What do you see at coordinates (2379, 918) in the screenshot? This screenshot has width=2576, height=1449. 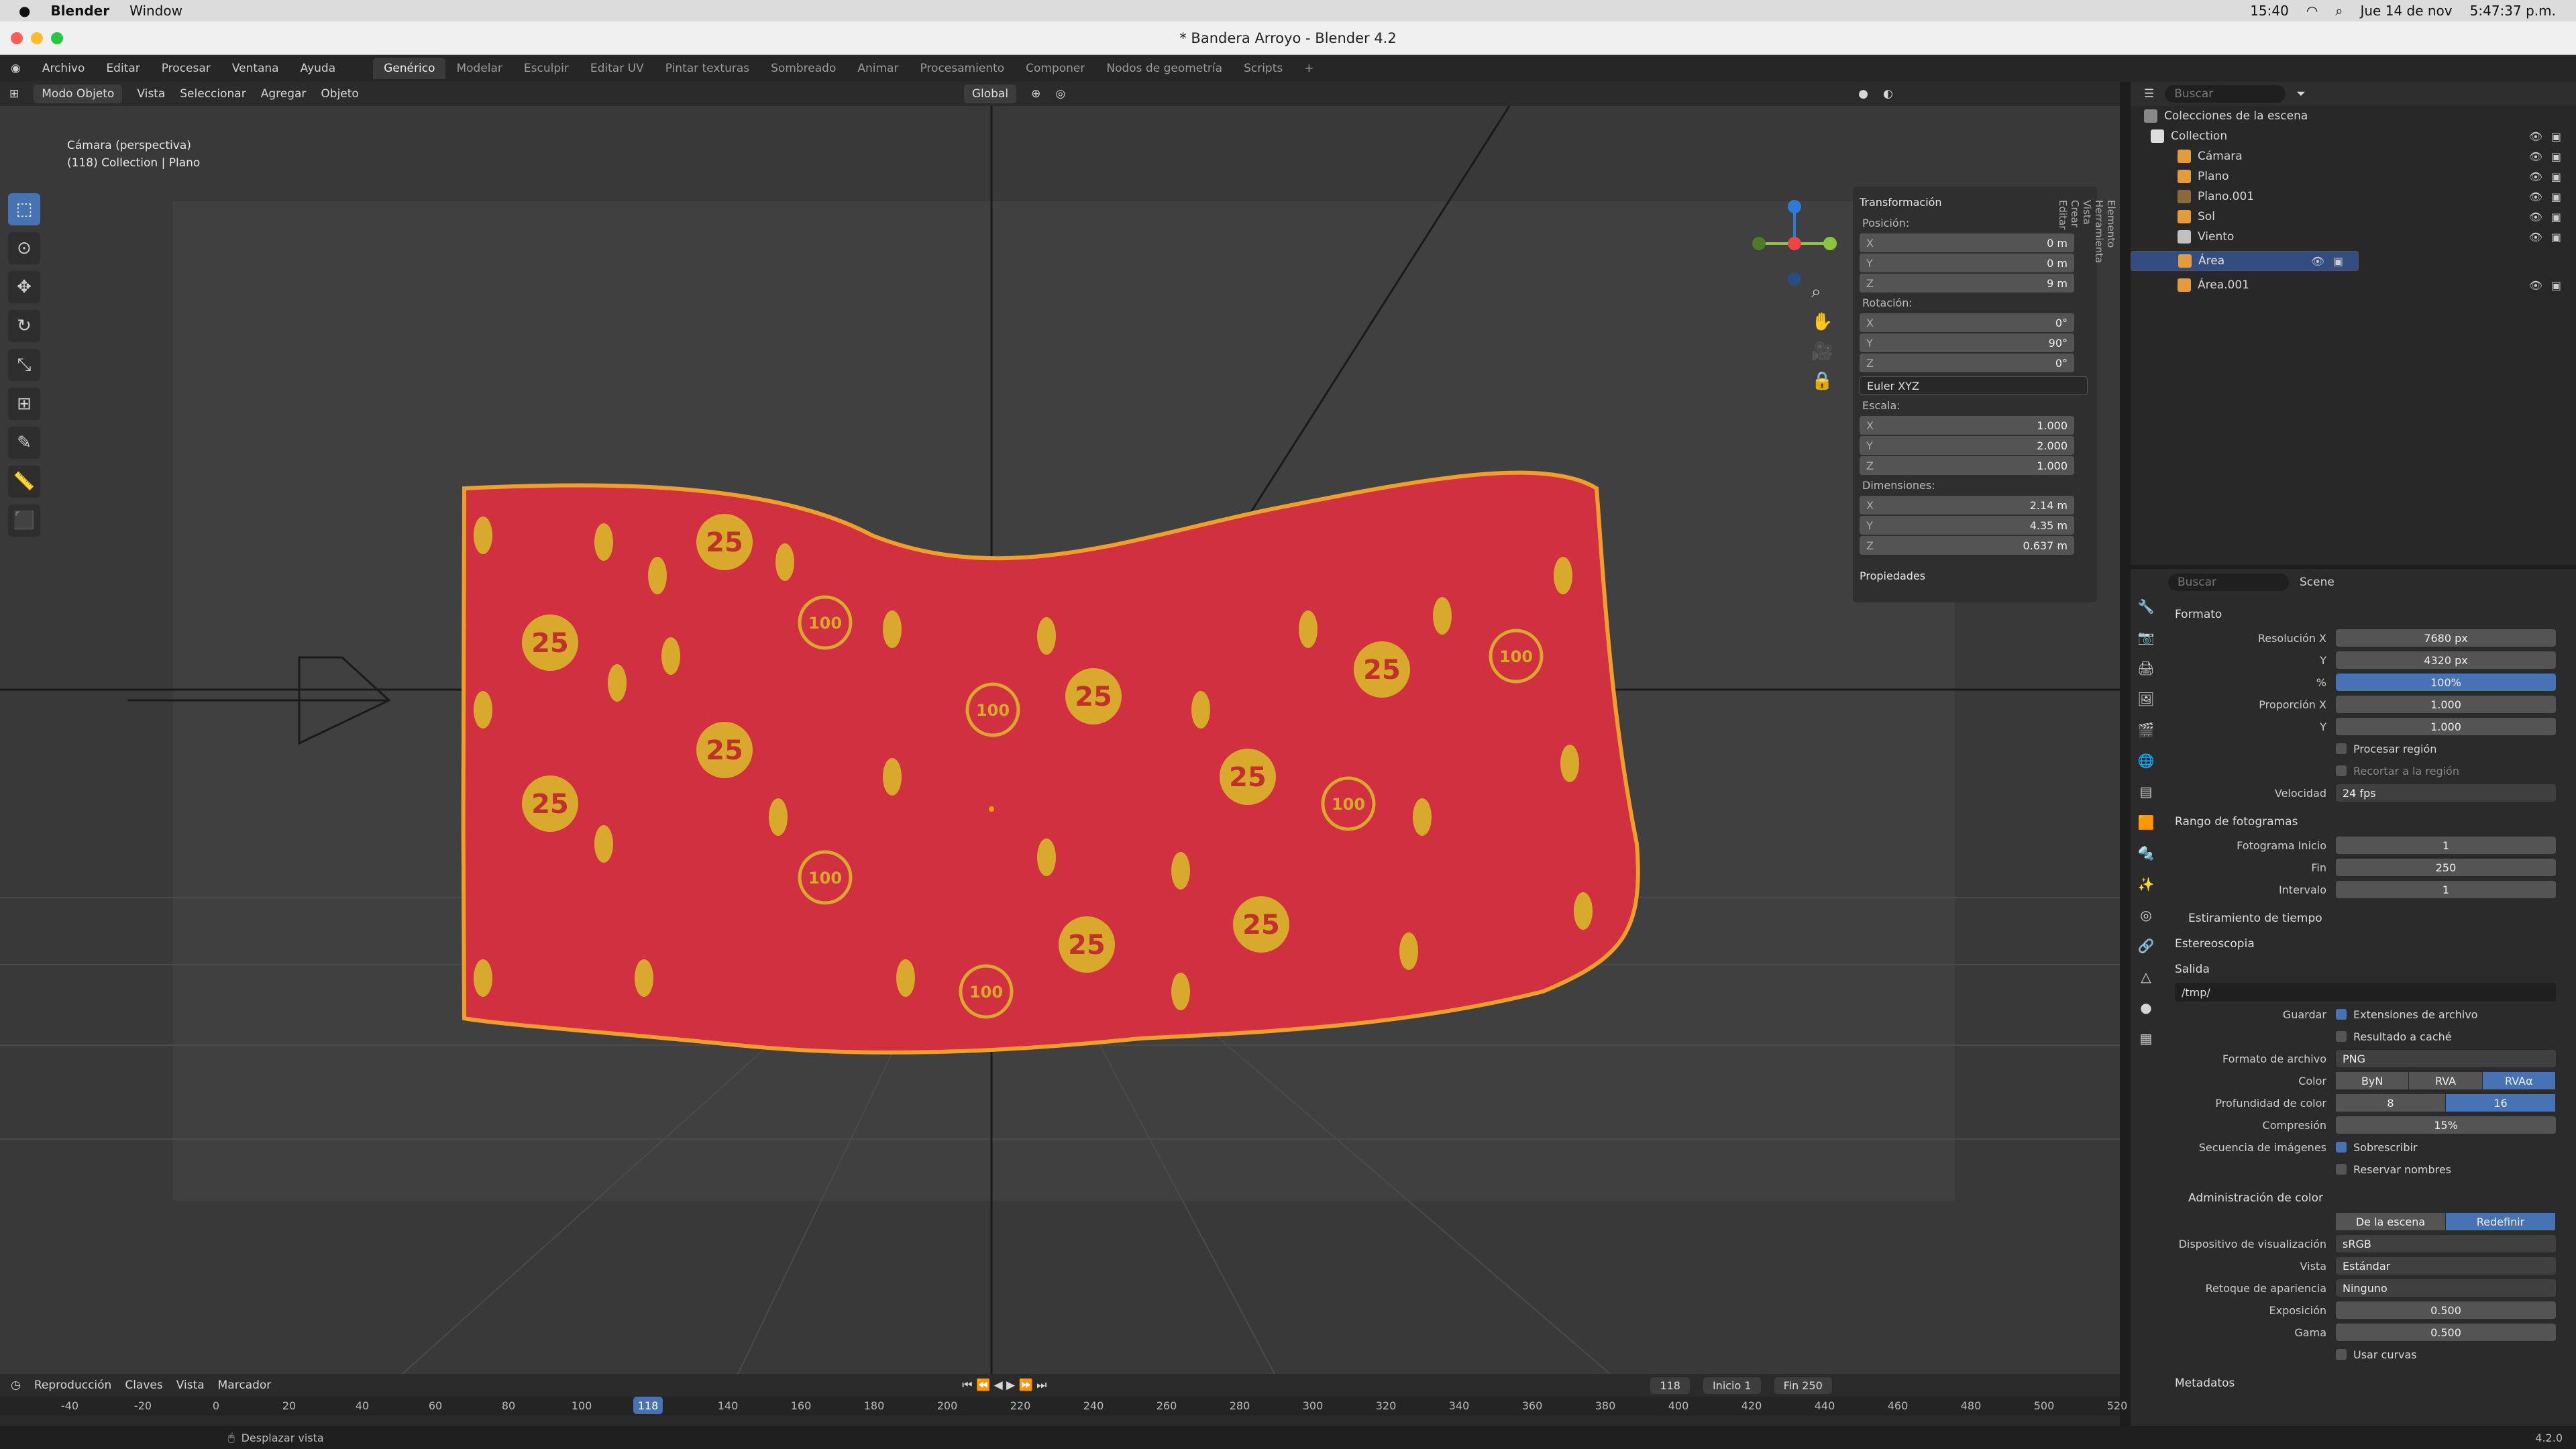 I see `time-stretch-subpanel: Estiramiento de tiempo` at bounding box center [2379, 918].